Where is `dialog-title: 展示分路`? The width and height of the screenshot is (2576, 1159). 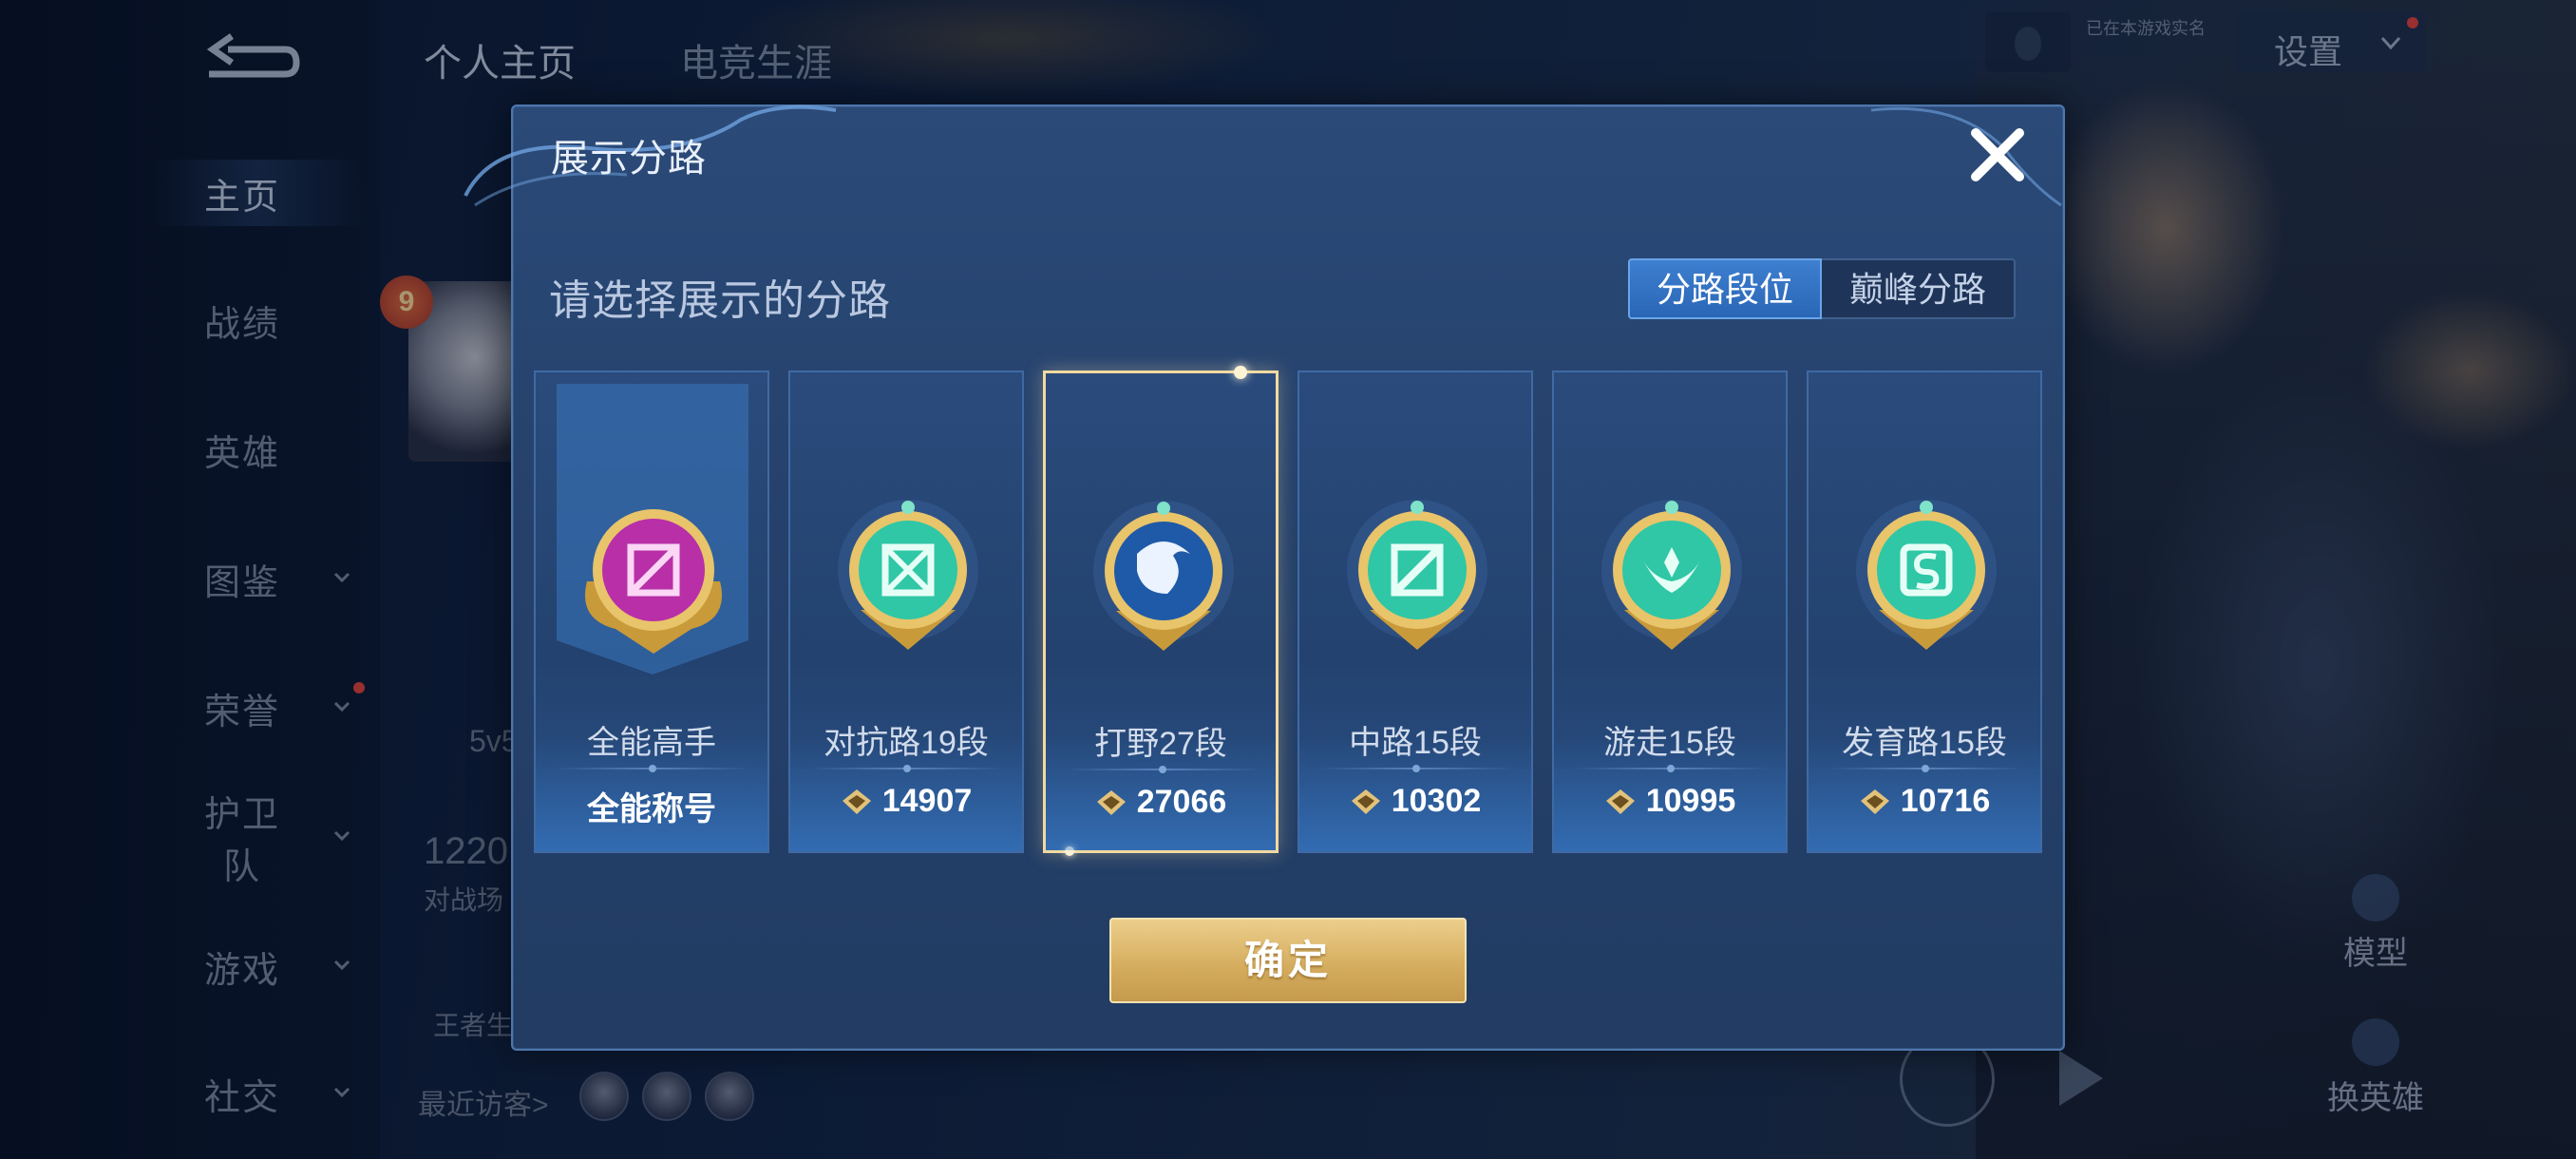
dialog-title: 展示分路 is located at coordinates (629, 159).